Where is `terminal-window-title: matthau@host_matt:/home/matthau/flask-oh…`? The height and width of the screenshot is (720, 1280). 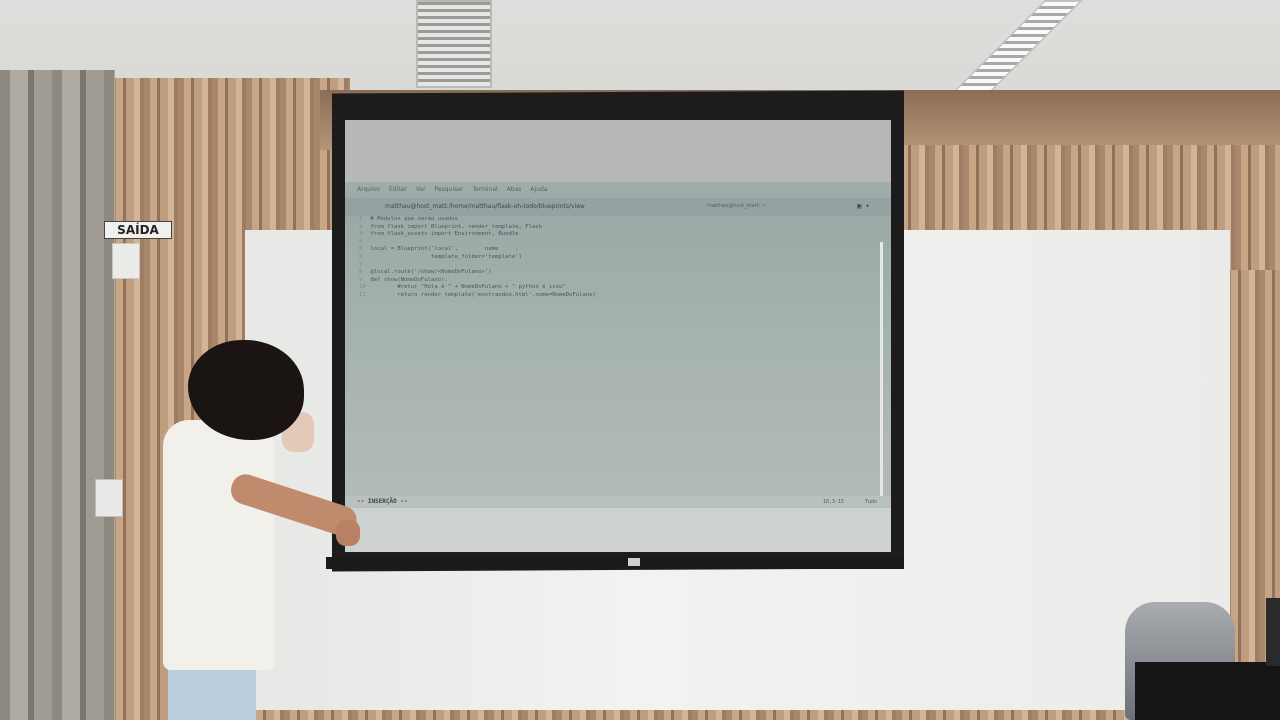 terminal-window-title: matthau@host_matt:/home/matthau/flask-oh… is located at coordinates (485, 206).